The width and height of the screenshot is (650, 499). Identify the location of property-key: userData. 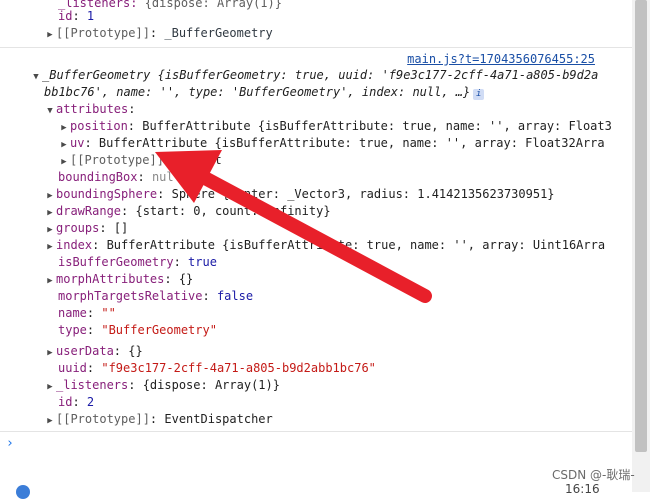
(85, 351).